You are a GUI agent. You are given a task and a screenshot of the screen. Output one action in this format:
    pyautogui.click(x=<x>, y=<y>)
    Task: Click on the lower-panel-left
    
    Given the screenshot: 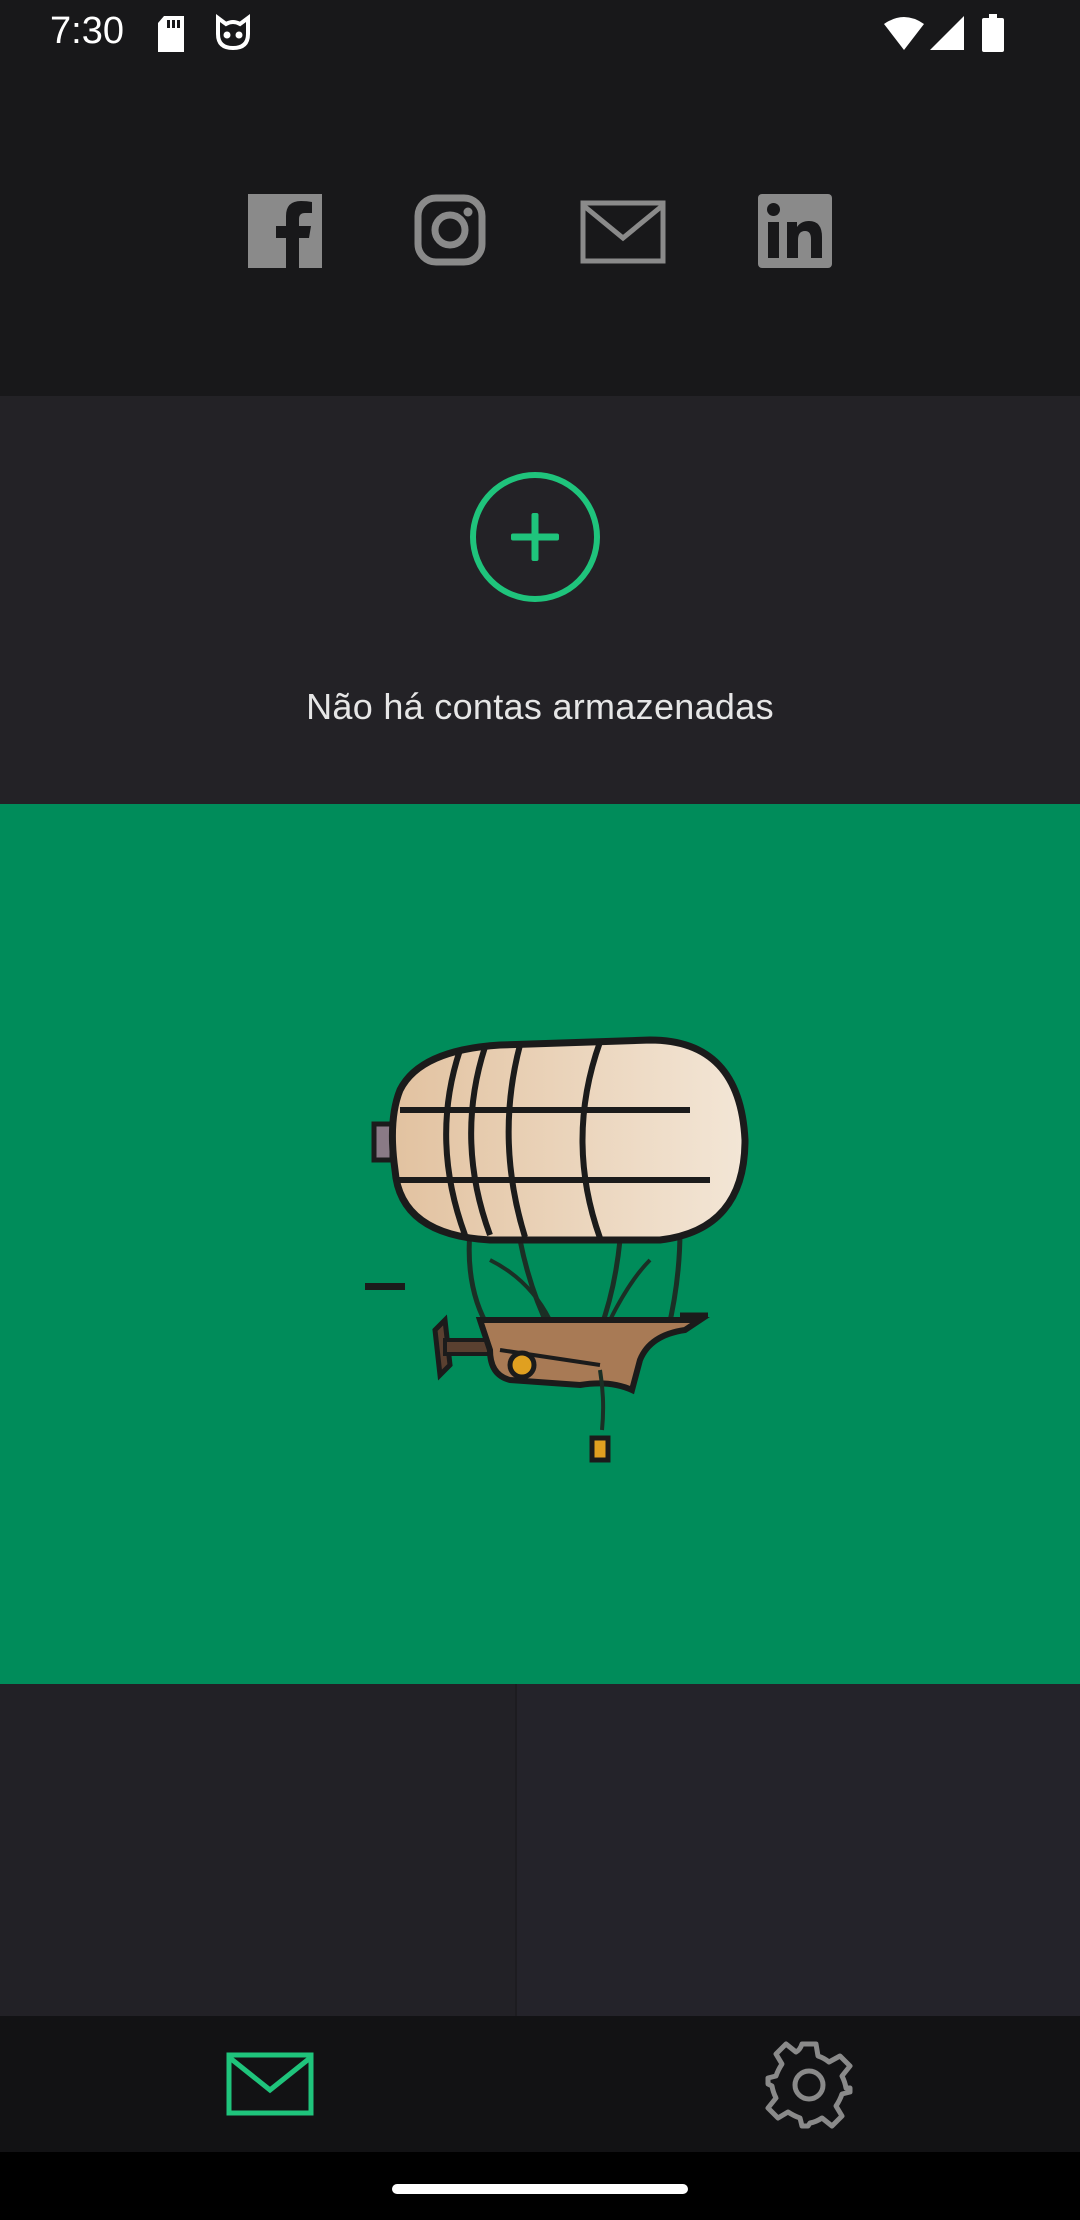 What is the action you would take?
    pyautogui.click(x=257, y=1850)
    